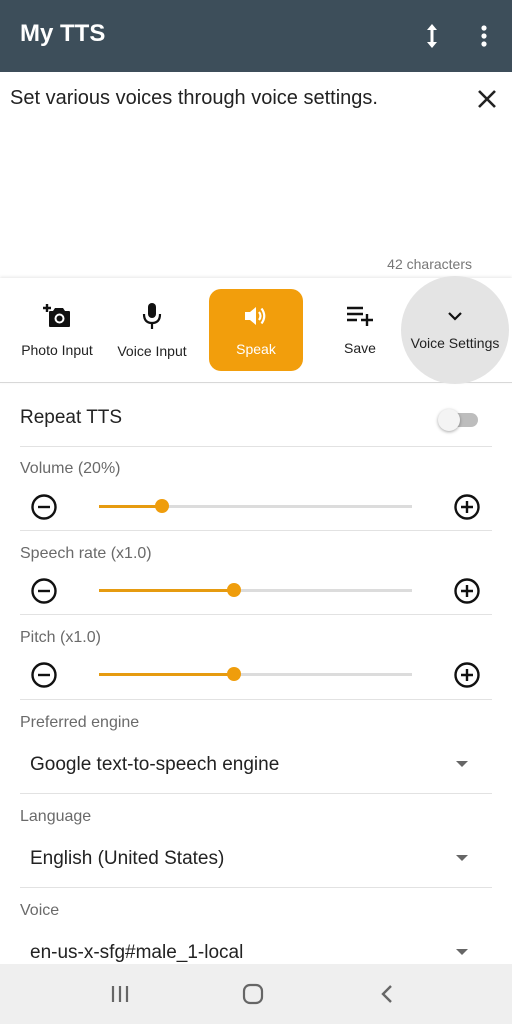 The height and width of the screenshot is (1024, 512). What do you see at coordinates (429, 264) in the screenshot?
I see `character-count: 42 characters` at bounding box center [429, 264].